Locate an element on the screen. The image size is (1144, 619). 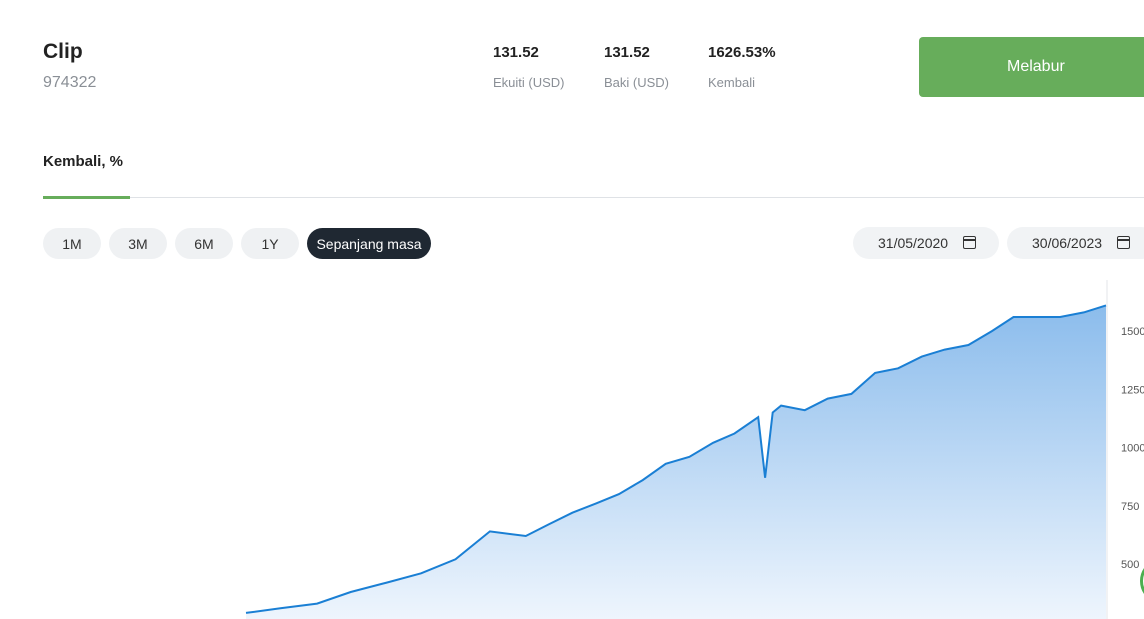
date-to-value: 30/06/2023 is located at coordinates (1067, 243).